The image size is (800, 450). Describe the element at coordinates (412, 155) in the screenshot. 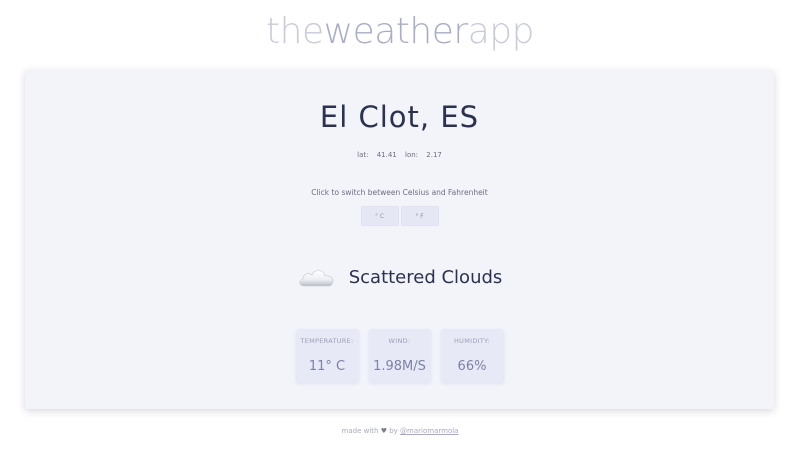

I see `lon-label: lon:` at that location.